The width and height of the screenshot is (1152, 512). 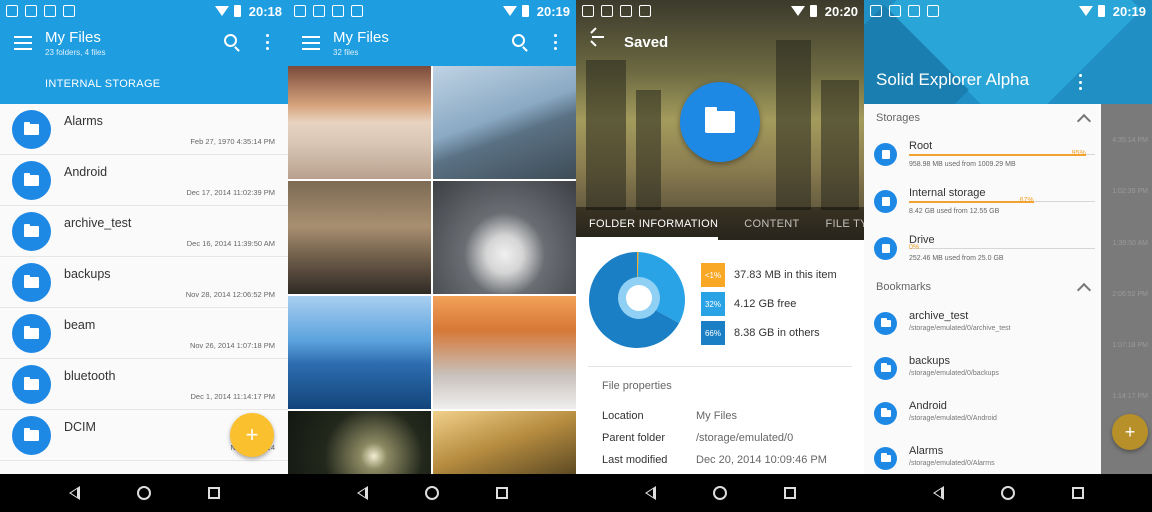 I want to click on collapse-storages-icon, so click(x=1084, y=121).